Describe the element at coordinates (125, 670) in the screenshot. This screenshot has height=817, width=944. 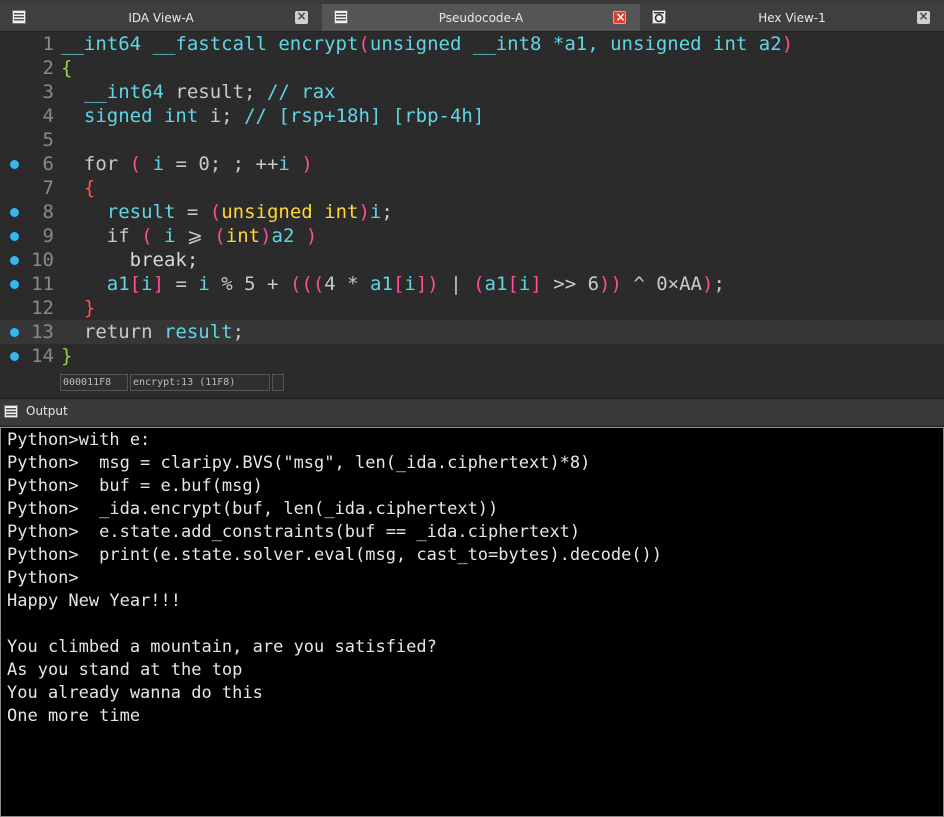
I see `console-line: As you stand at the top` at that location.